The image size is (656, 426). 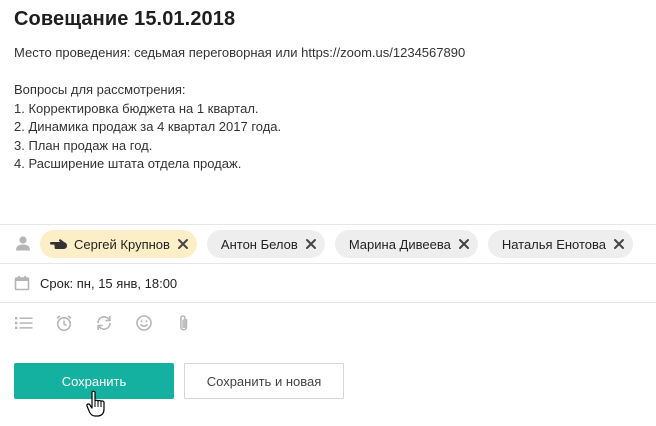 What do you see at coordinates (554, 244) in the screenshot?
I see `participant-name: Наталья Енотова` at bounding box center [554, 244].